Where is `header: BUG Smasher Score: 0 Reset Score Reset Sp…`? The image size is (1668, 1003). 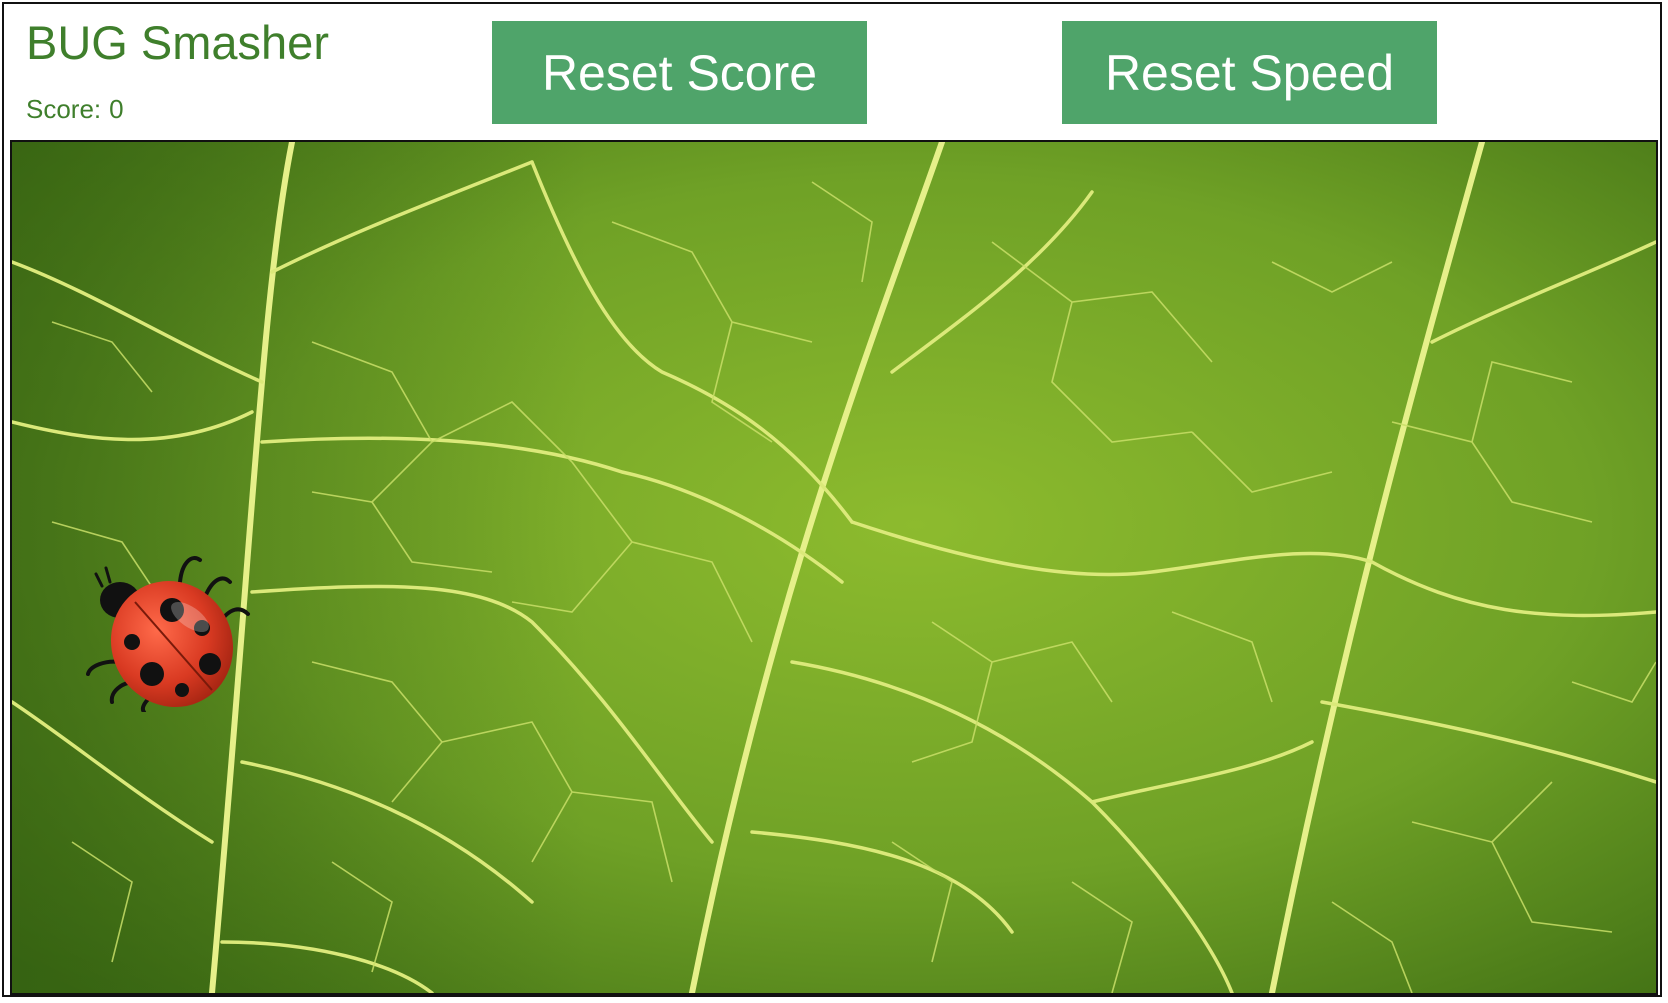 header: BUG Smasher Score: 0 Reset Score Reset Sp… is located at coordinates (832, 72).